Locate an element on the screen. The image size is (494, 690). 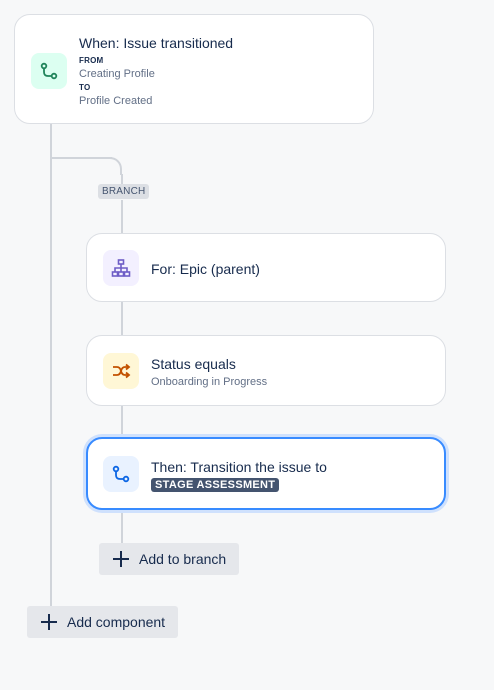
branch-tag: BRANCH is located at coordinates (124, 191).